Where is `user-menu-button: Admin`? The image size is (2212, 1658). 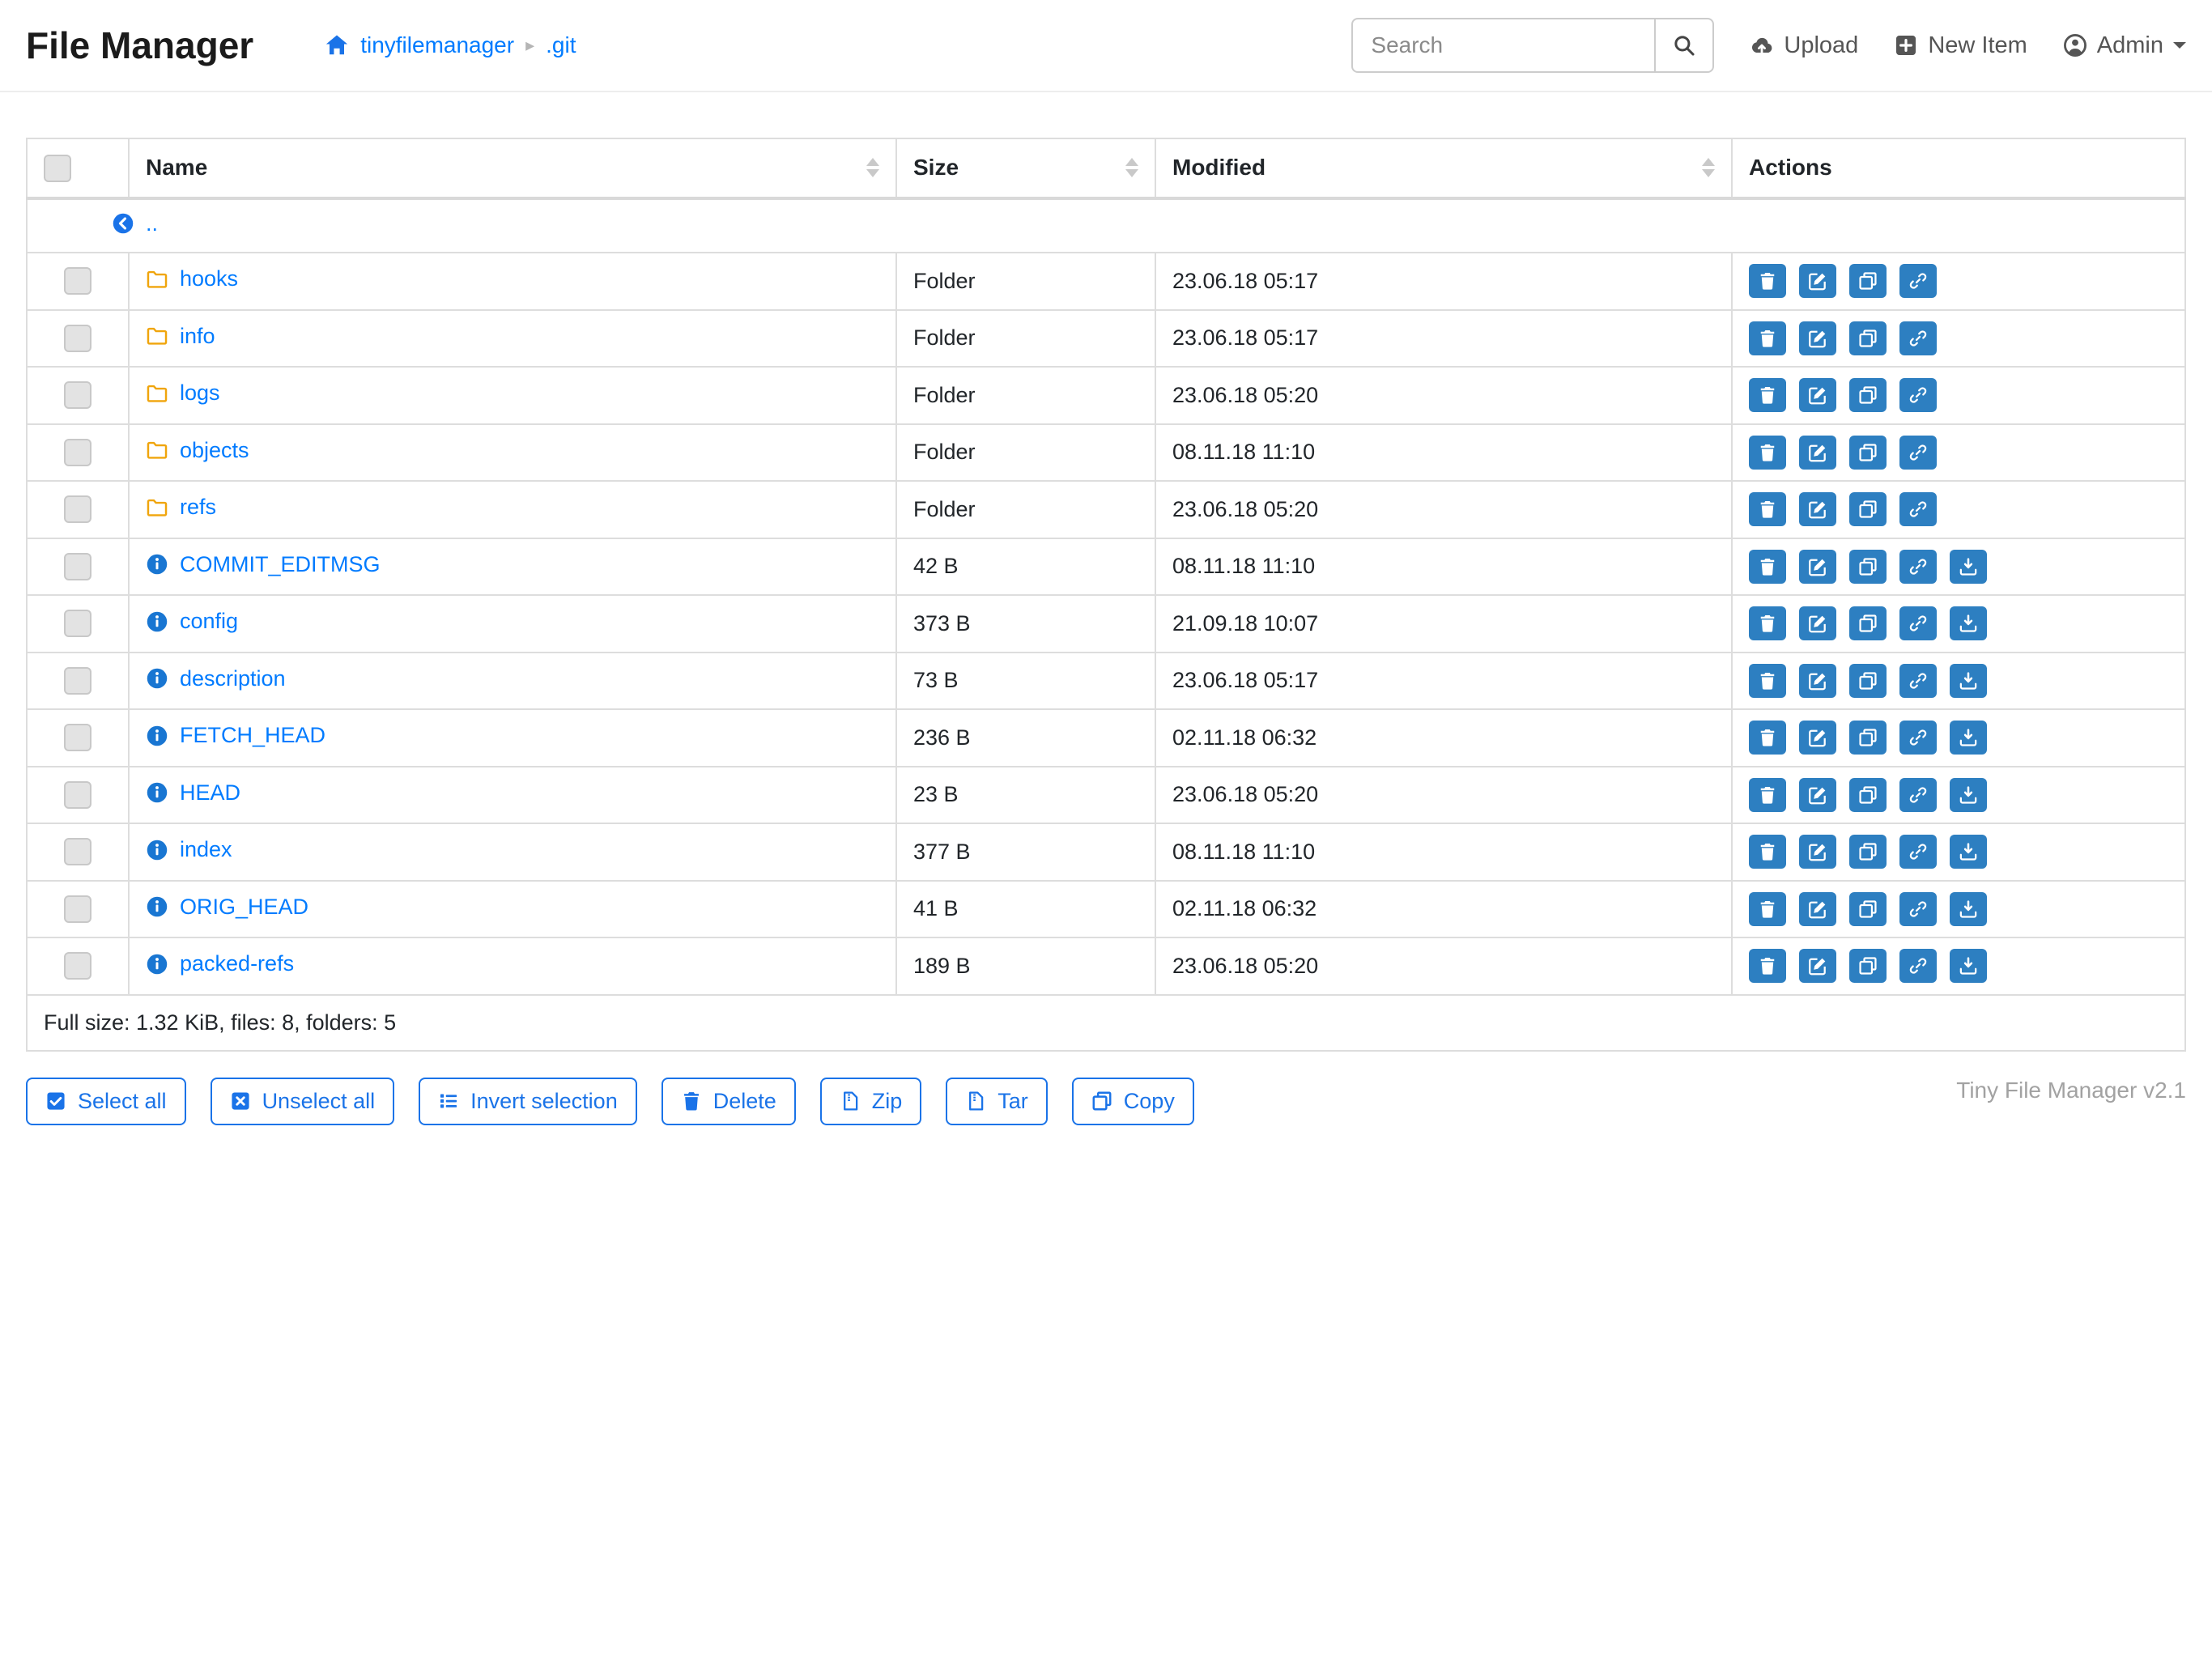
user-menu-button: Admin is located at coordinates (2125, 45).